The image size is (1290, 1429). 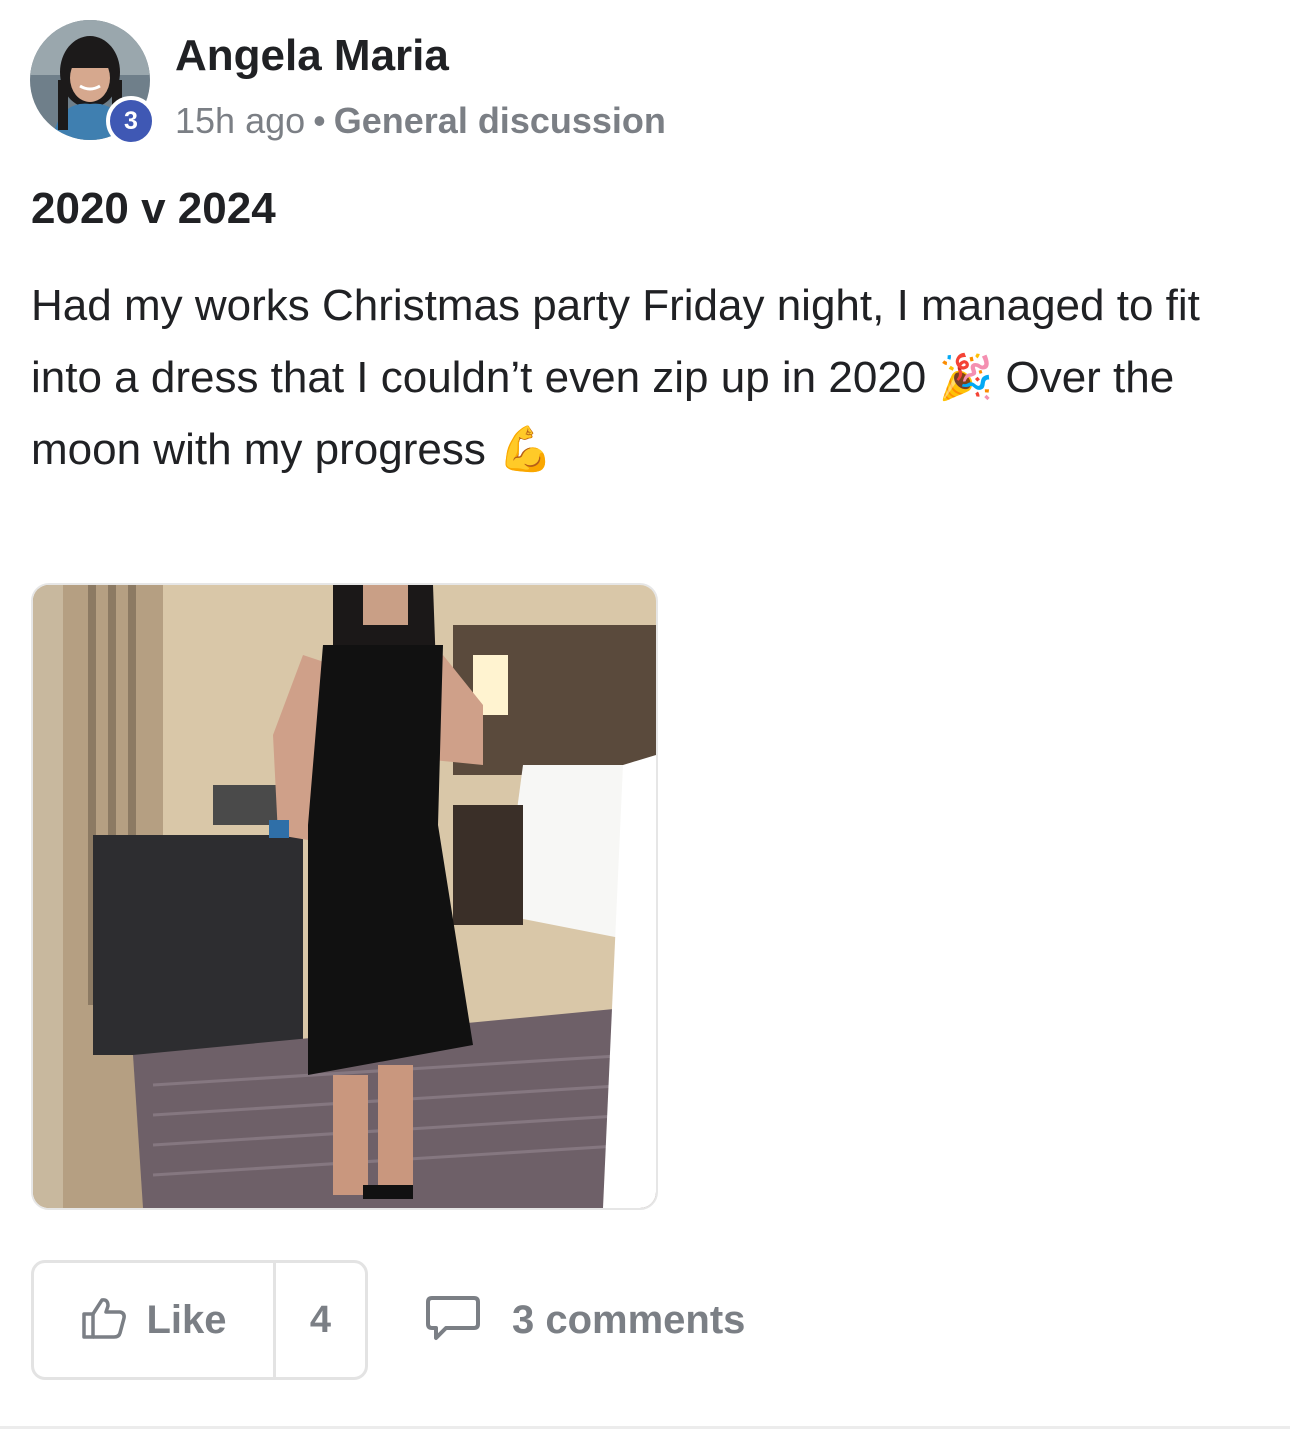 I want to click on like-button: Like, so click(x=155, y=1320).